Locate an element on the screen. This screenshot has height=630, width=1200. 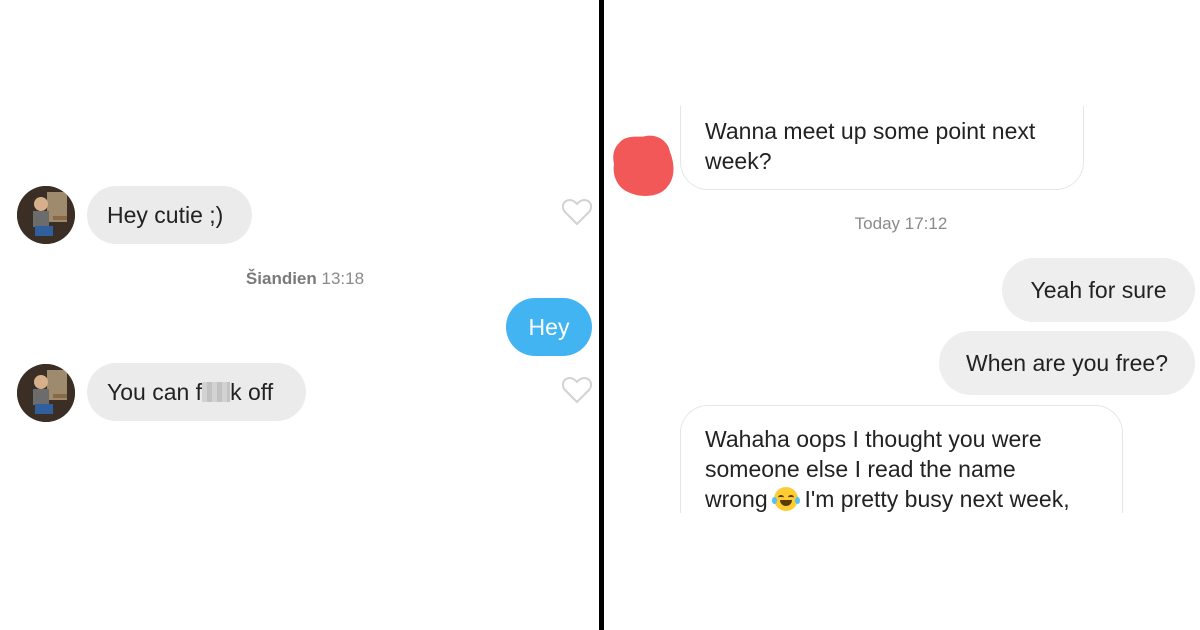
chat-timestamp: Today 17:12 is located at coordinates (901, 223).